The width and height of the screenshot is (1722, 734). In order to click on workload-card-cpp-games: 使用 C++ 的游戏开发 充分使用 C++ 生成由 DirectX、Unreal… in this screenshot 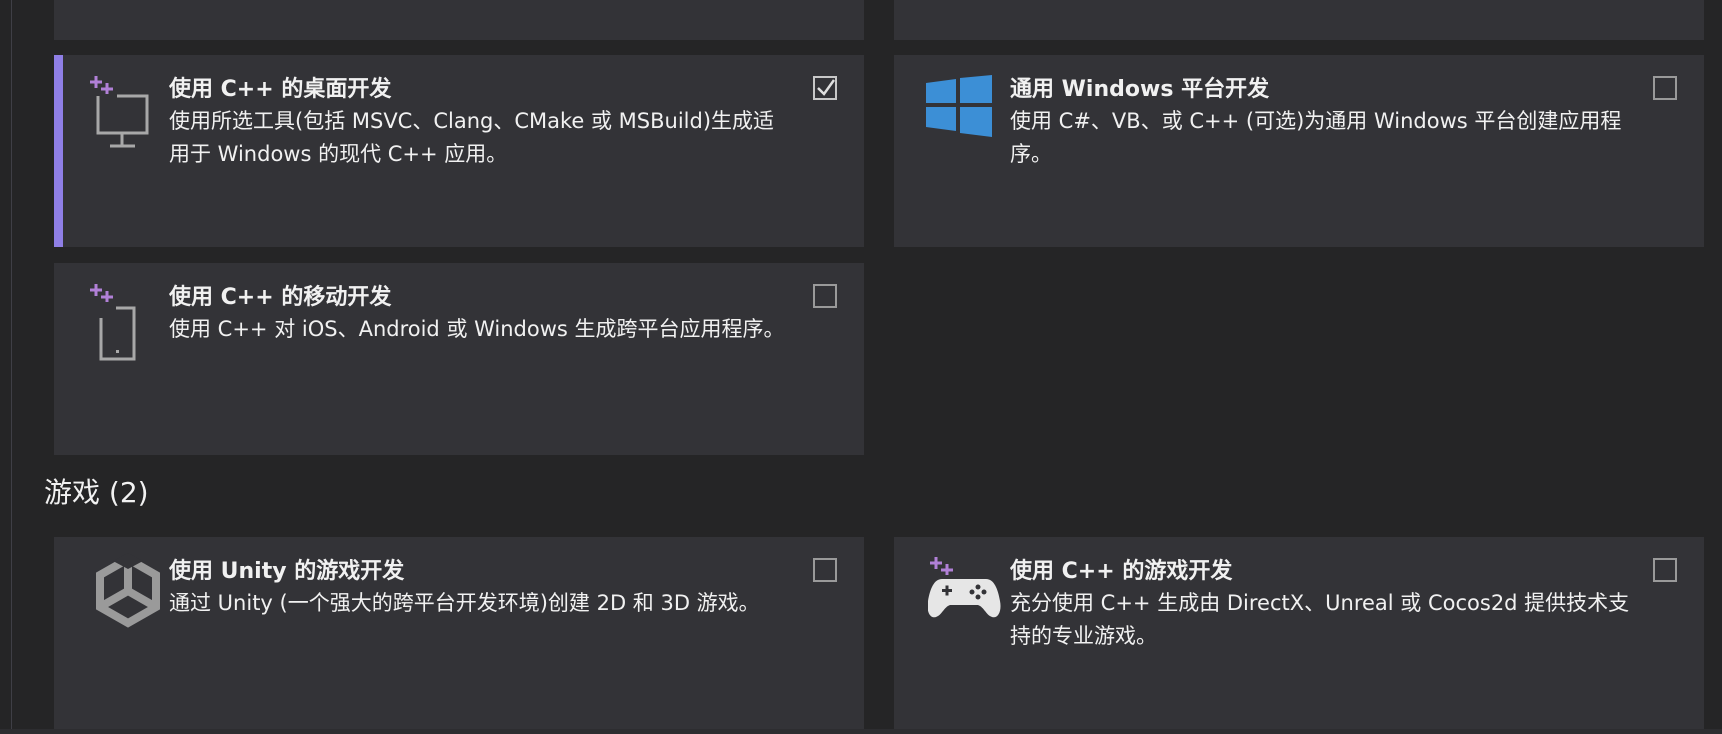, I will do `click(1299, 633)`.